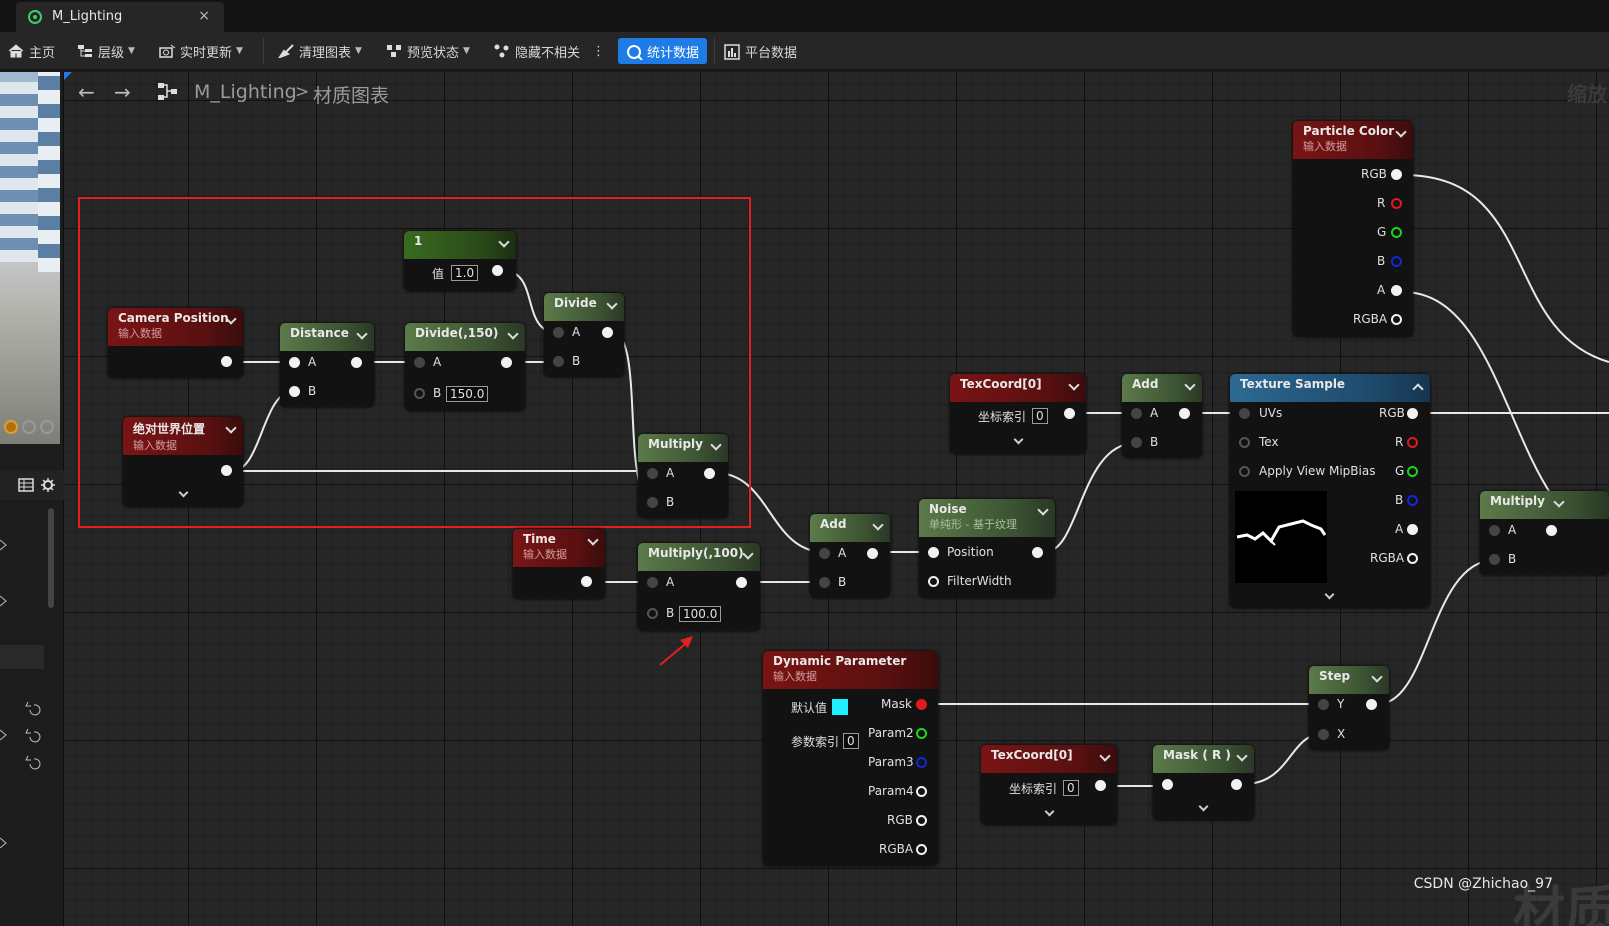 Image resolution: width=1609 pixels, height=926 pixels. What do you see at coordinates (31, 51) in the screenshot?
I see `home-button: 主页` at bounding box center [31, 51].